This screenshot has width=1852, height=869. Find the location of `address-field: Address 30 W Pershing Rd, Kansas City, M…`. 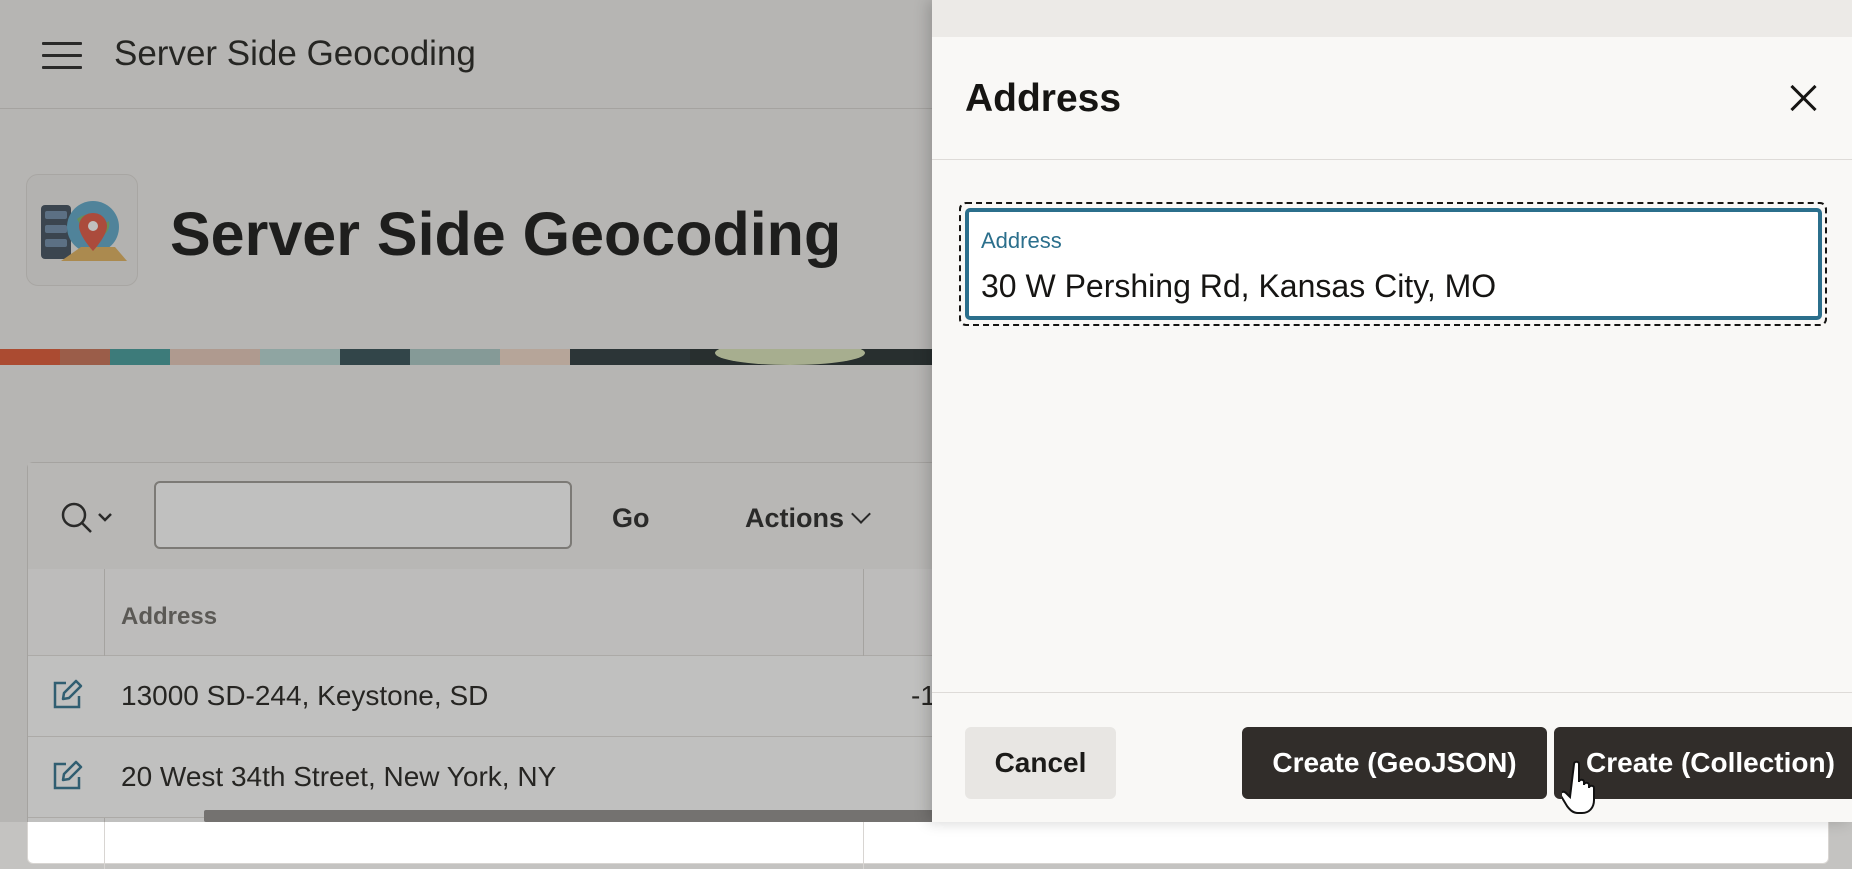

address-field: Address 30 W Pershing Rd, Kansas City, M… is located at coordinates (1393, 264).